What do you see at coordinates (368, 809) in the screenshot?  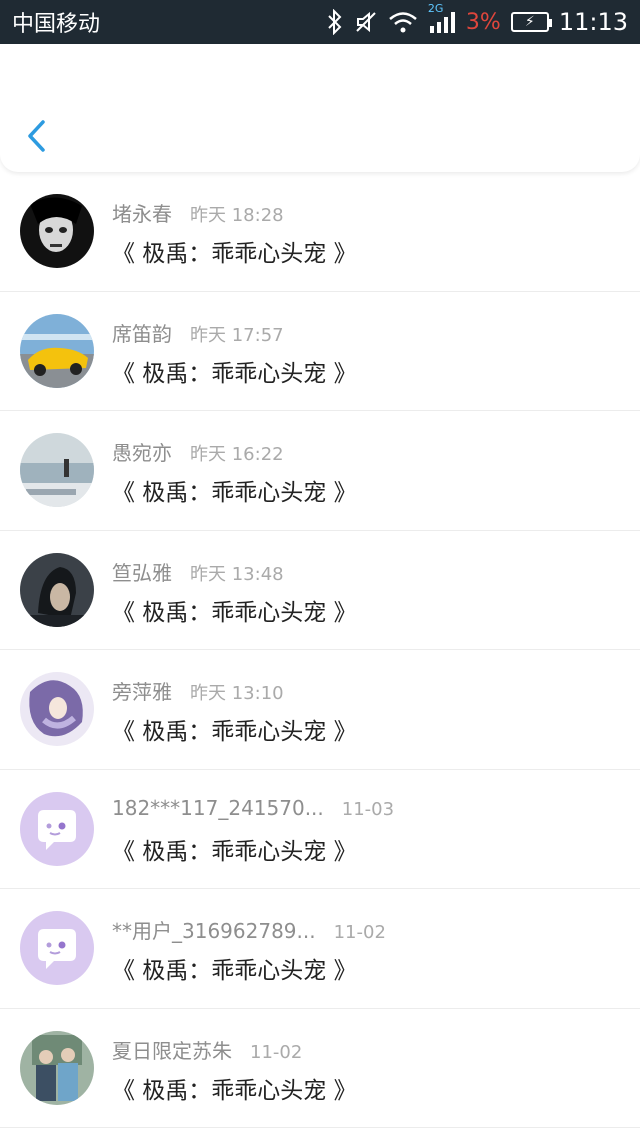 I see `message-time: 11-03` at bounding box center [368, 809].